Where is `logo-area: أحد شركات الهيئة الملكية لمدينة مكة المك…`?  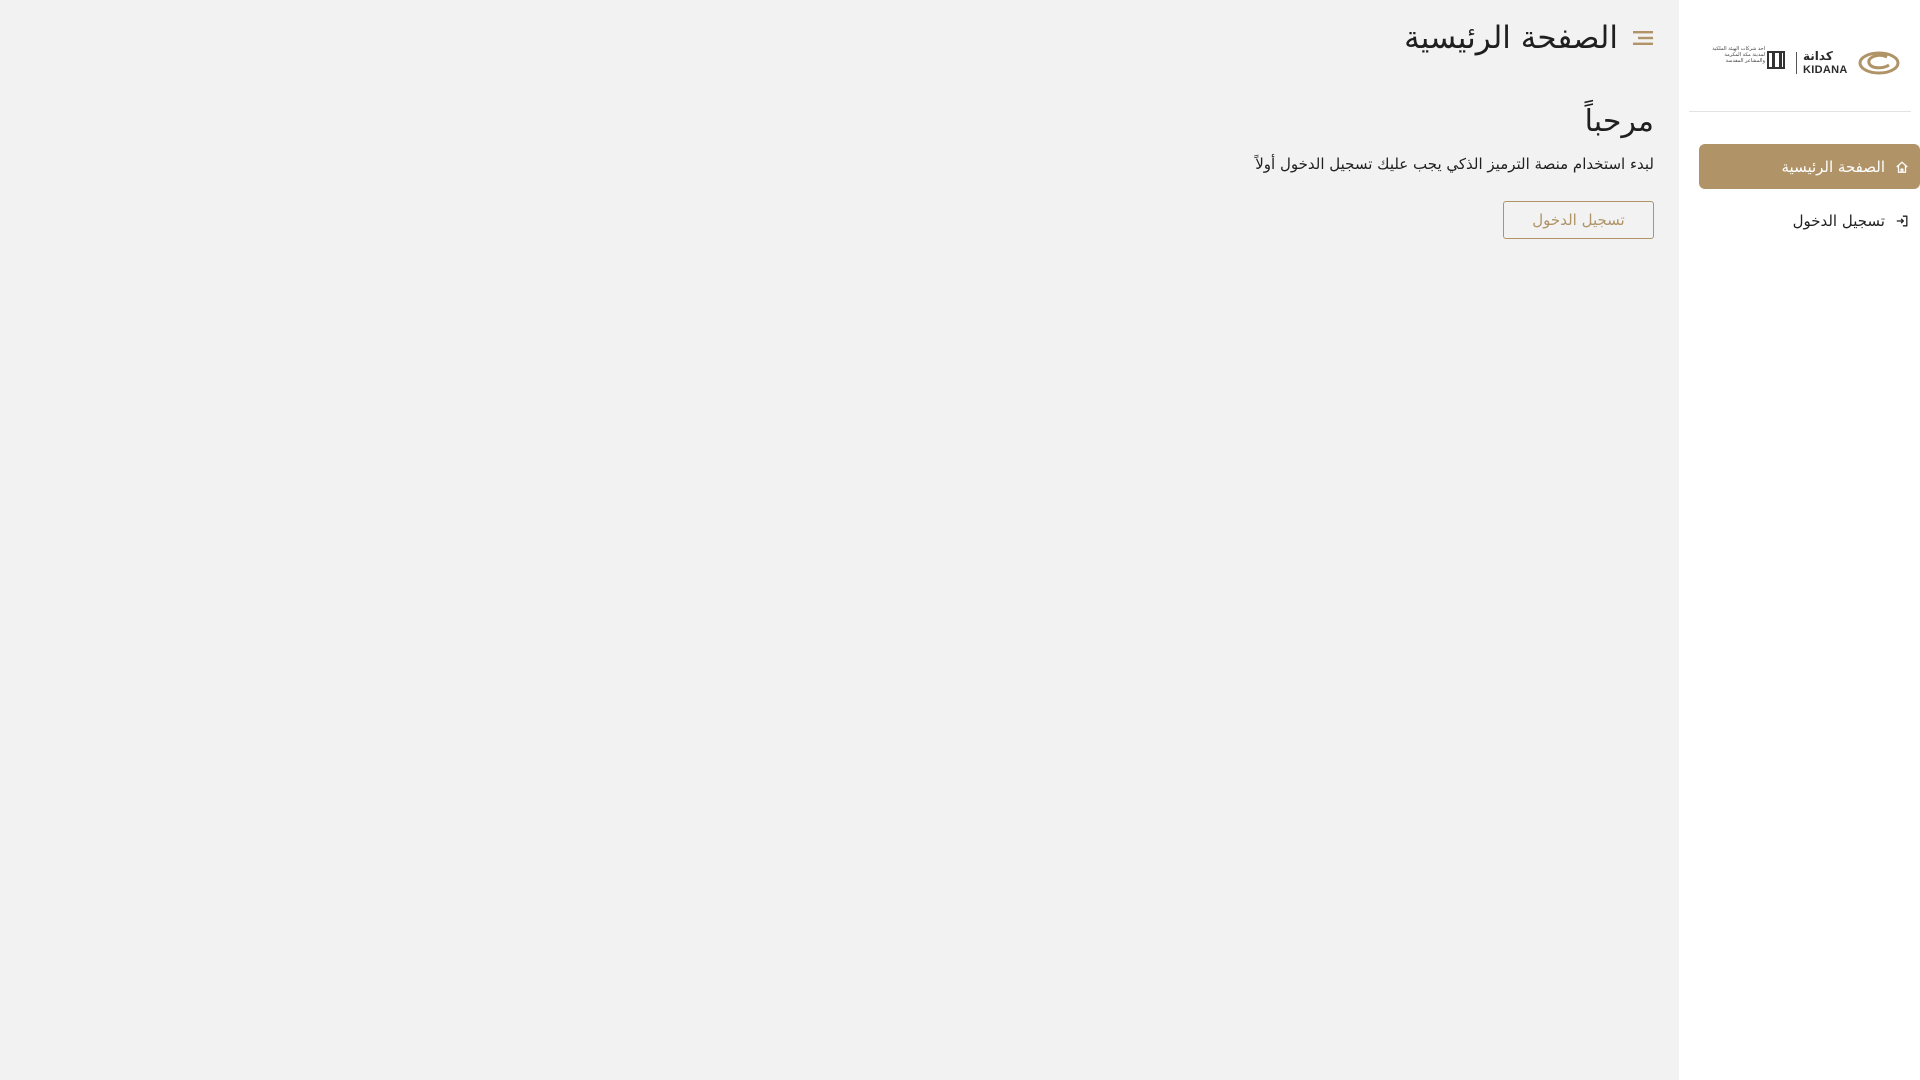 logo-area: أحد شركات الهيئة الملكية لمدينة مكة المك… is located at coordinates (1800, 56).